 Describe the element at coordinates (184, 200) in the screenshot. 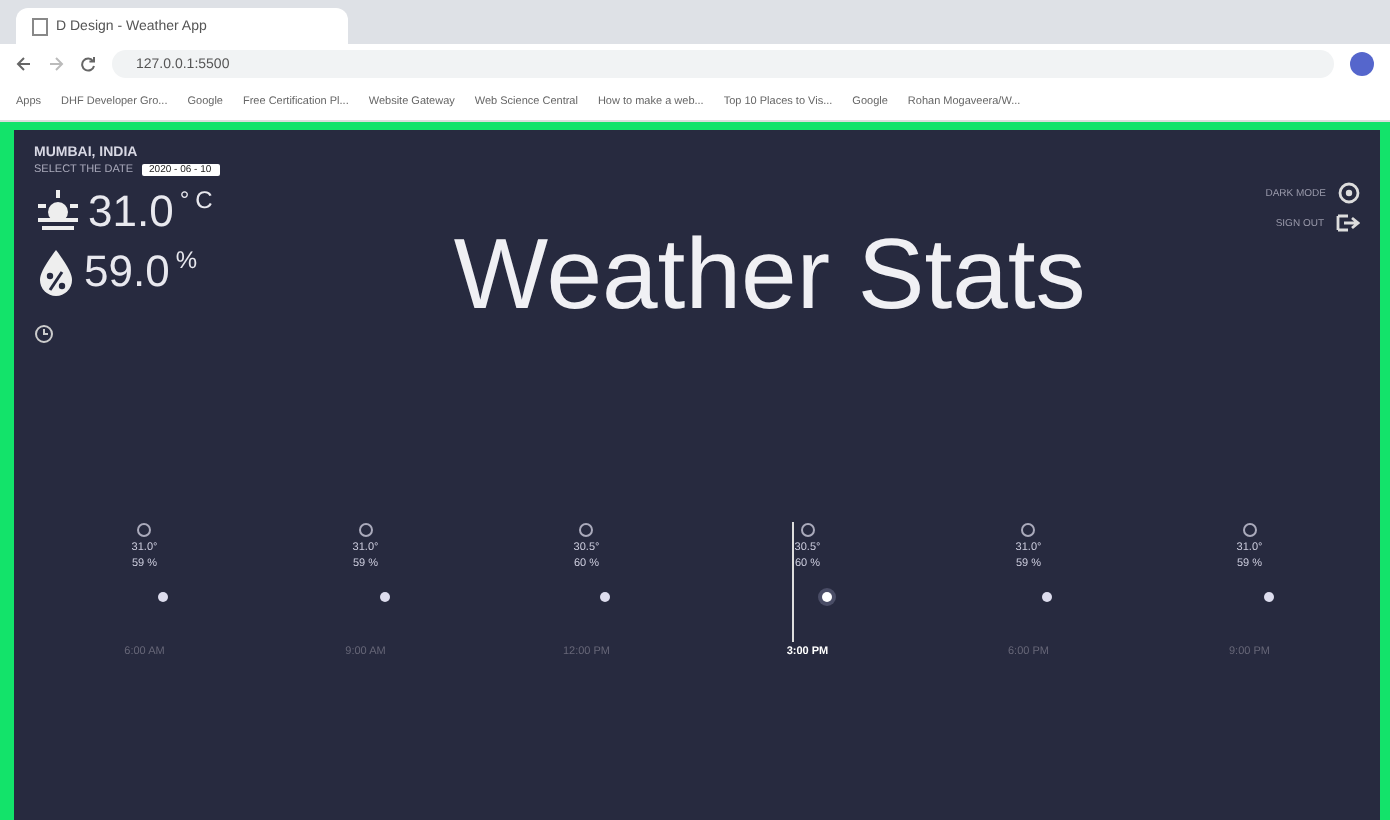

I see `degree-sign: °` at that location.